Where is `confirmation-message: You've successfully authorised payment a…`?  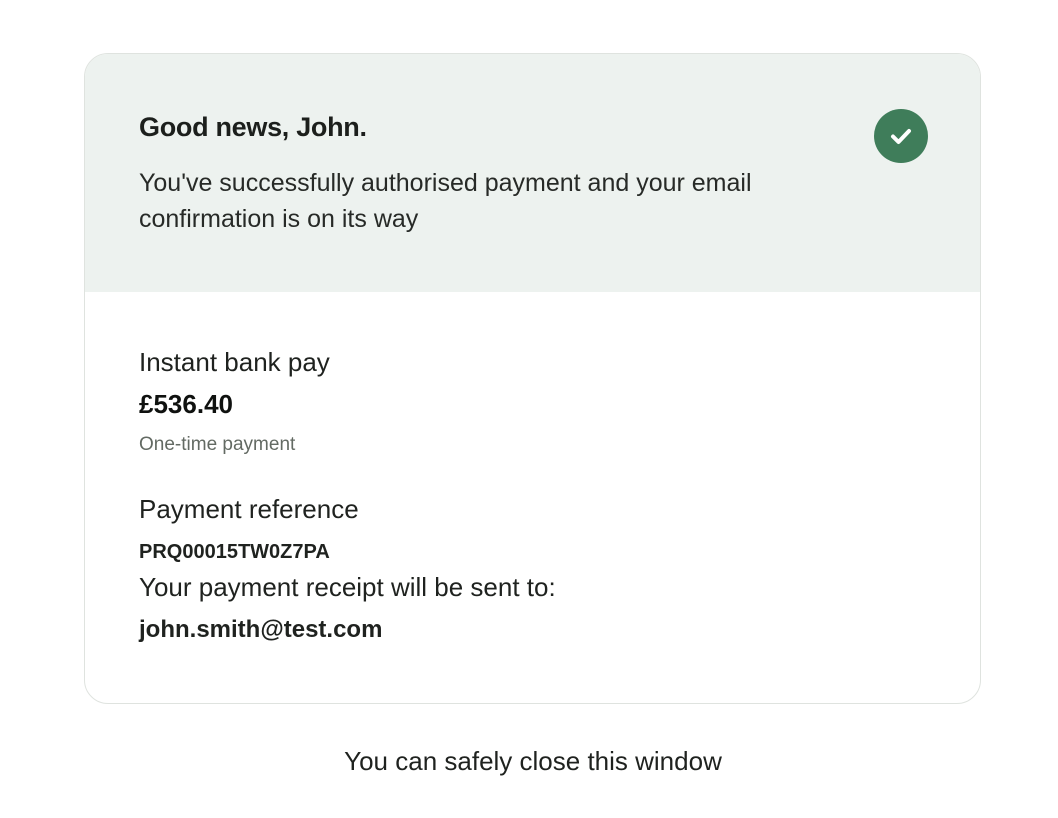
confirmation-message: You've successfully authorised payment a… is located at coordinates (445, 201).